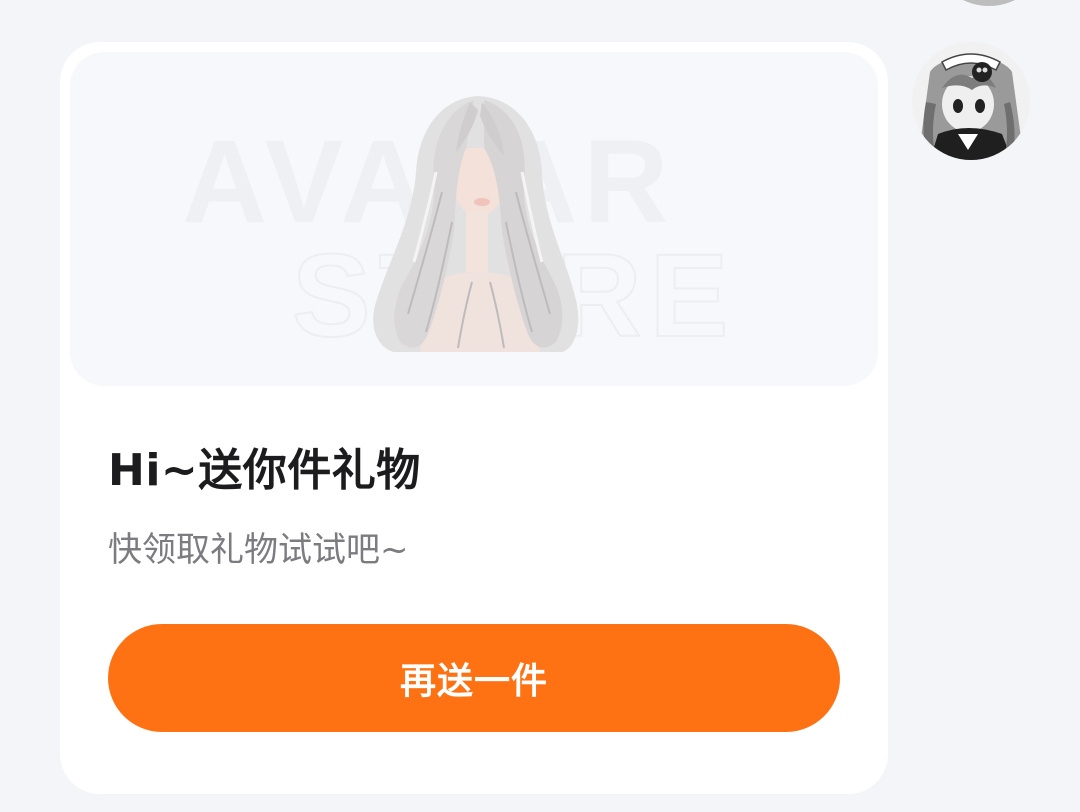 Image resolution: width=1080 pixels, height=812 pixels. I want to click on previous-message-avatar, so click(989, 3).